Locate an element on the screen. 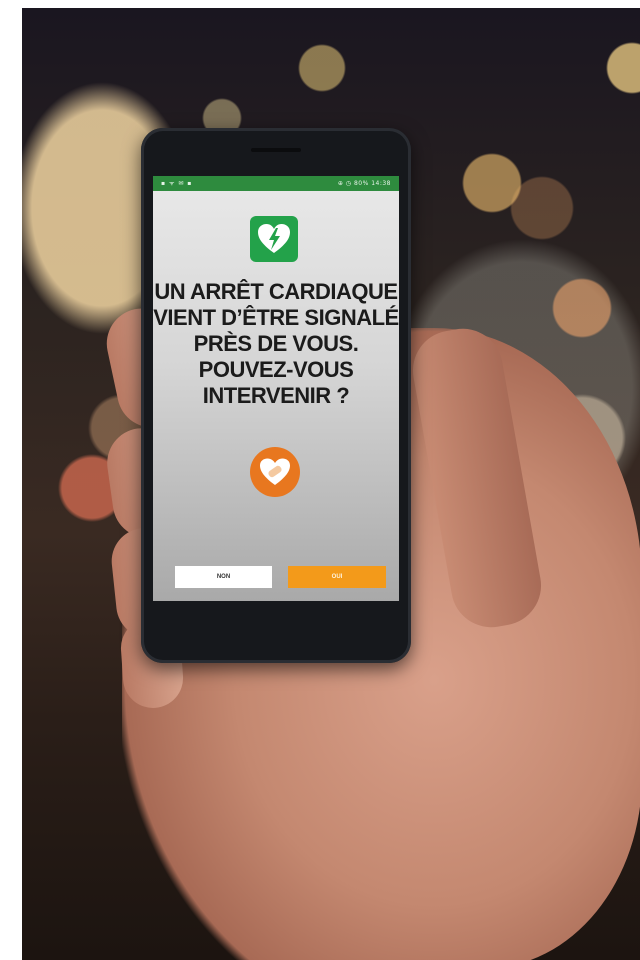 The height and width of the screenshot is (960, 640). alert-line: PRÈS DE VOUS. is located at coordinates (276, 343).